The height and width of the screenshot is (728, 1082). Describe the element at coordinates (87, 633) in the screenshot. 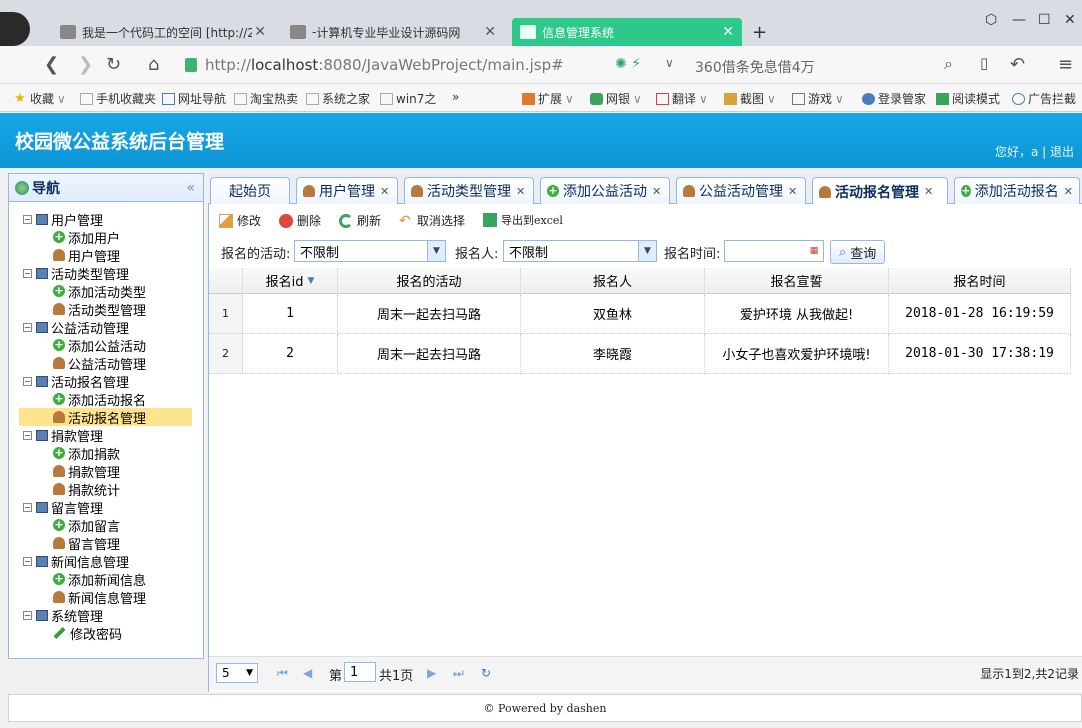

I see `tree-item: 修改密码` at that location.